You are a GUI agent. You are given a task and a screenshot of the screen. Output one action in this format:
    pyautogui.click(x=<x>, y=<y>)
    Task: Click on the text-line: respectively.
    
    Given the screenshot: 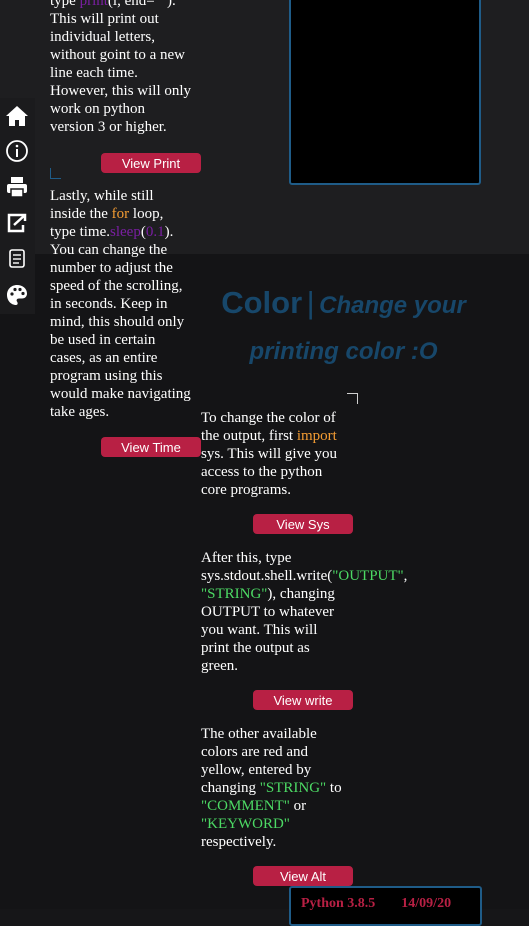 What is the action you would take?
    pyautogui.click(x=239, y=842)
    